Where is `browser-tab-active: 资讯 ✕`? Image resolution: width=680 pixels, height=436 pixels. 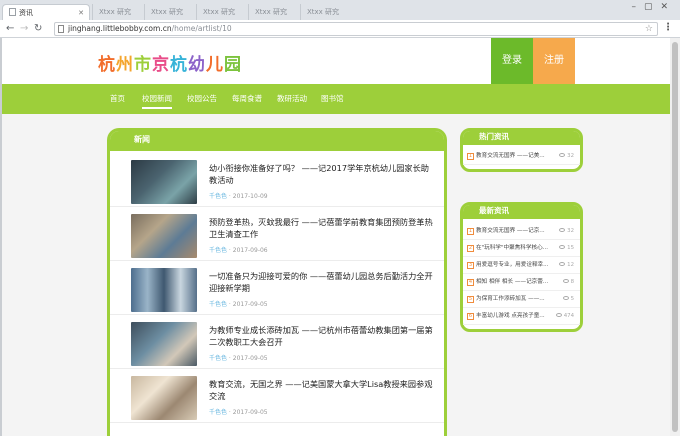 browser-tab-active: 资讯 ✕ is located at coordinates (46, 12).